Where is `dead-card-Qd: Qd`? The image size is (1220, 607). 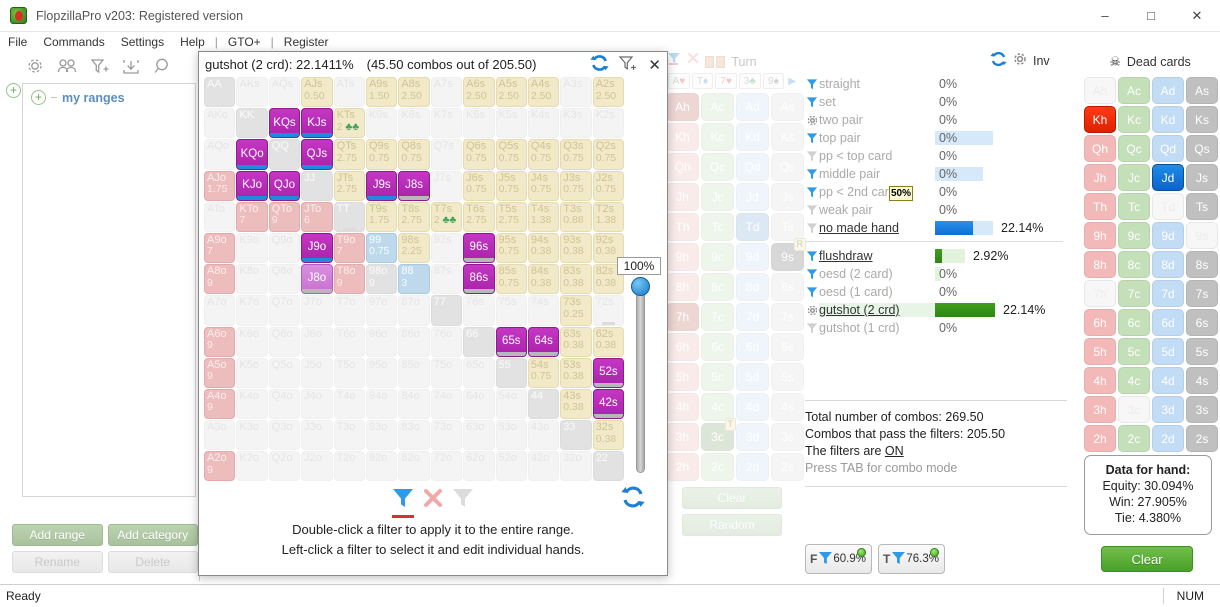
dead-card-Qd: Qd is located at coordinates (1168, 148).